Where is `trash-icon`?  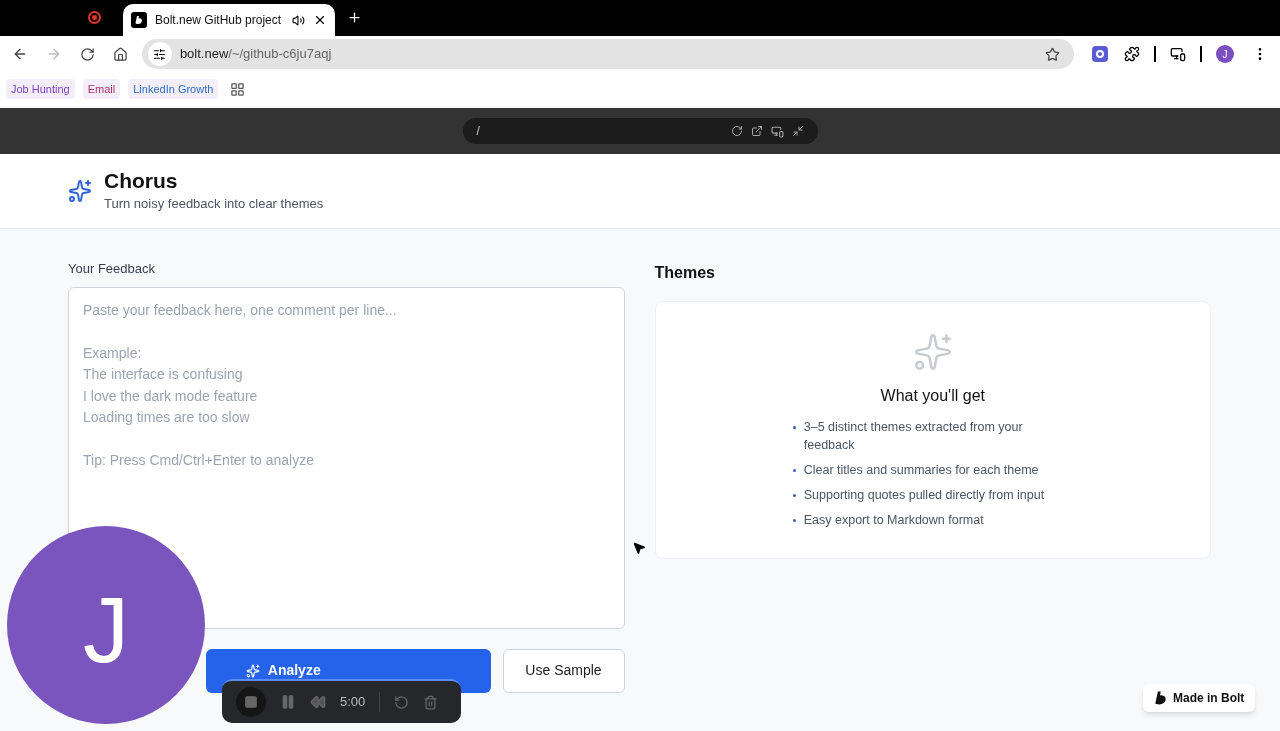
trash-icon is located at coordinates (431, 702).